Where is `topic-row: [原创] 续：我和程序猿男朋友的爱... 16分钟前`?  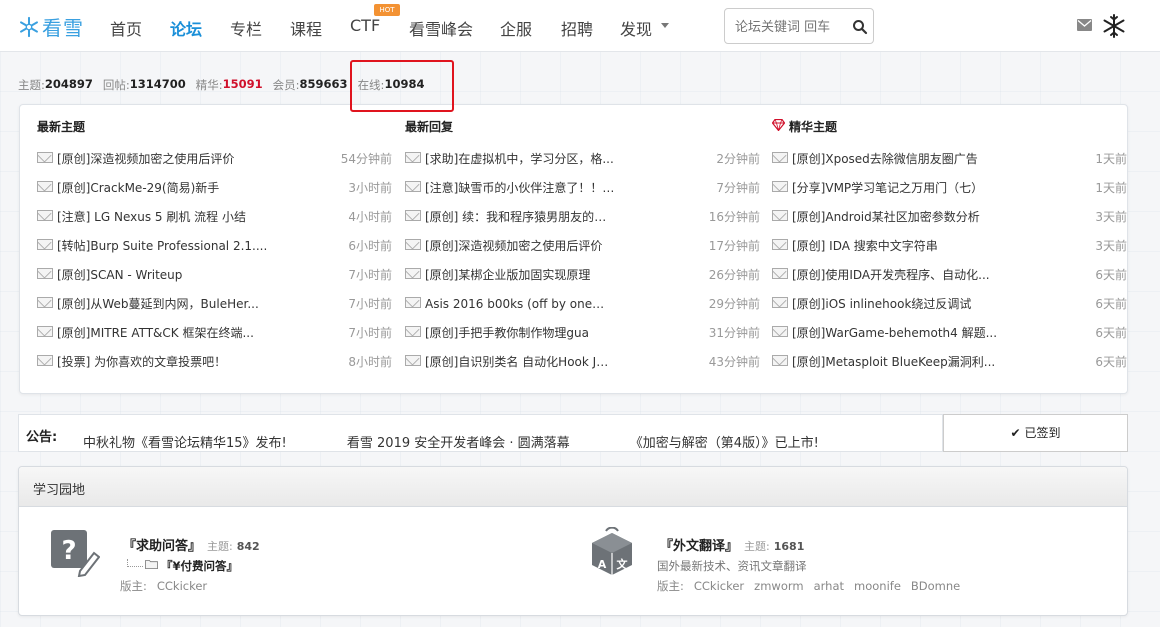
topic-row: [原创] 续：我和程序猿男朋友的爱... 16分钟前 is located at coordinates (582, 216).